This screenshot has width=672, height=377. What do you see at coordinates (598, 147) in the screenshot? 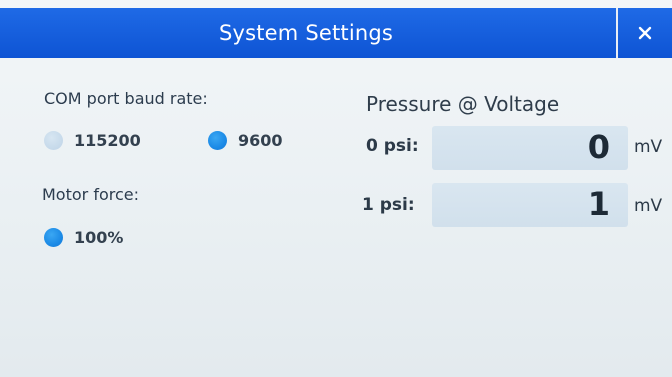
I see `voltage-value: 0` at bounding box center [598, 147].